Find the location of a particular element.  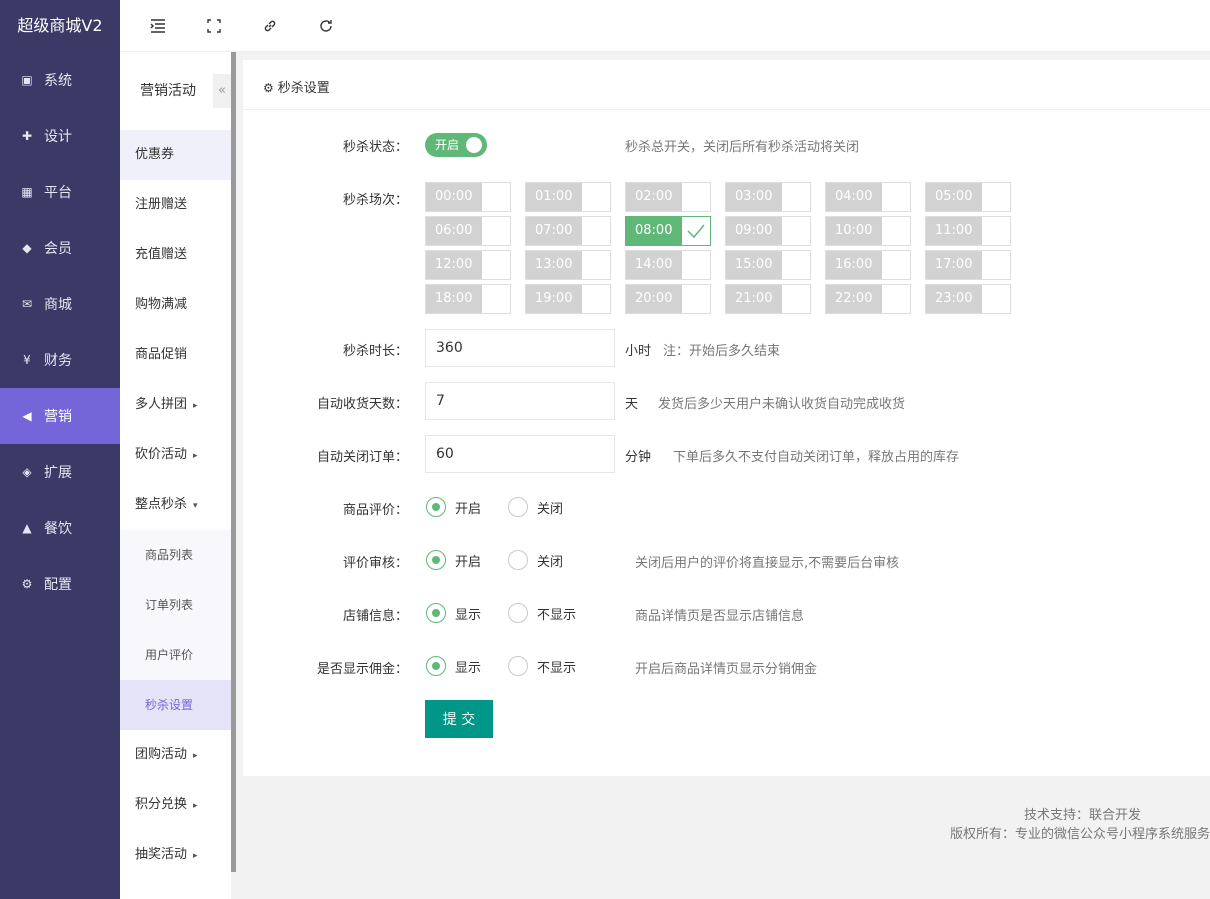

time-slot-checkbox: 02:00 is located at coordinates (668, 197).